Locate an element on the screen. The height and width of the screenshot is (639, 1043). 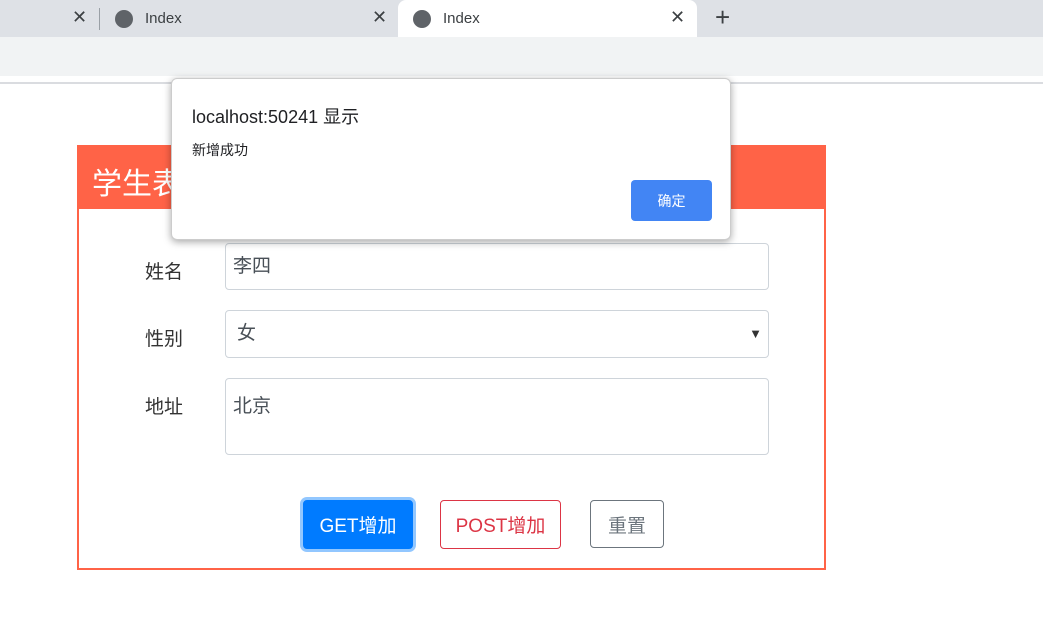
name-label: 姓名 is located at coordinates (164, 272).